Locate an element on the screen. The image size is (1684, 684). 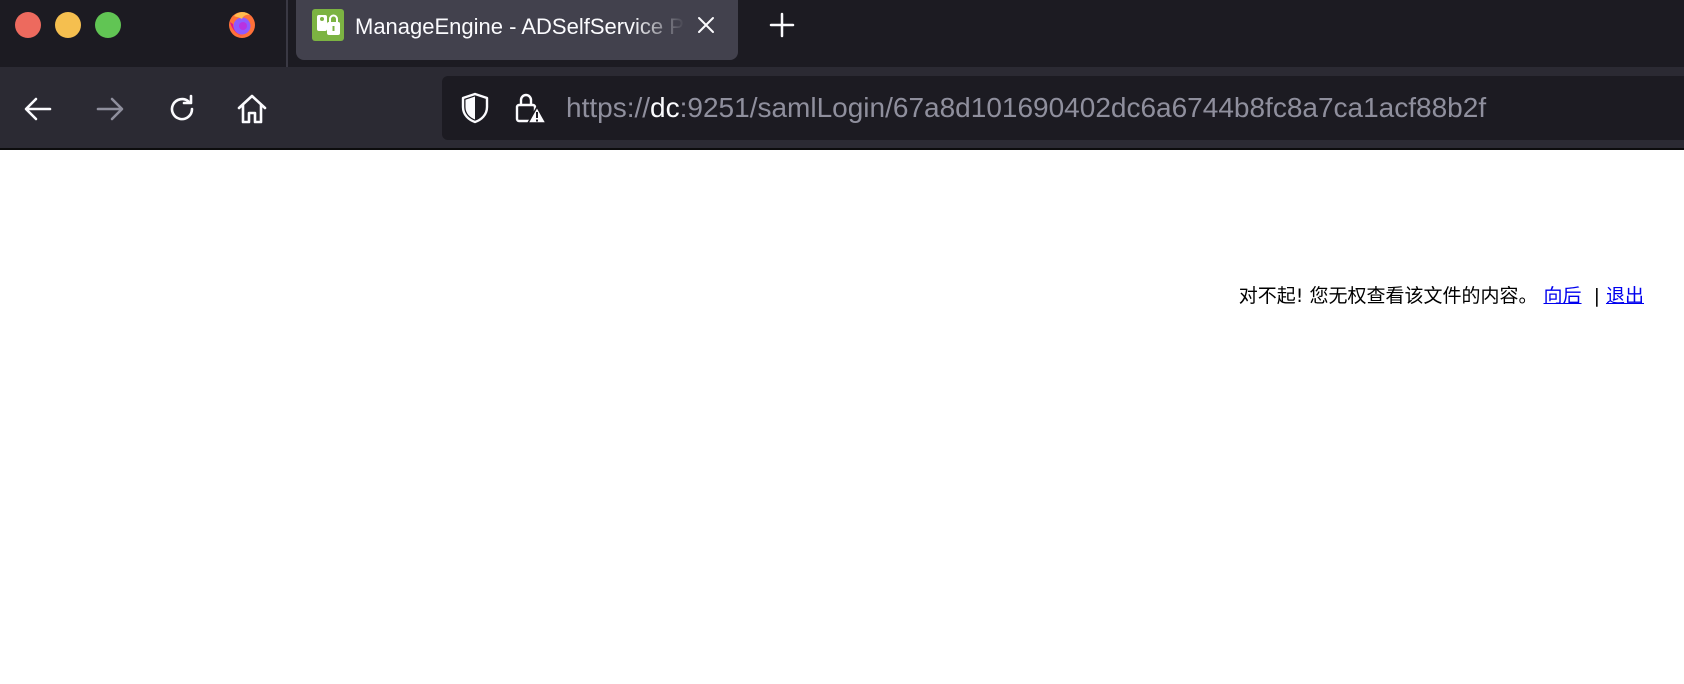
tab-title: ManageEngine - ADSelfService Plus is located at coordinates (520, 26).